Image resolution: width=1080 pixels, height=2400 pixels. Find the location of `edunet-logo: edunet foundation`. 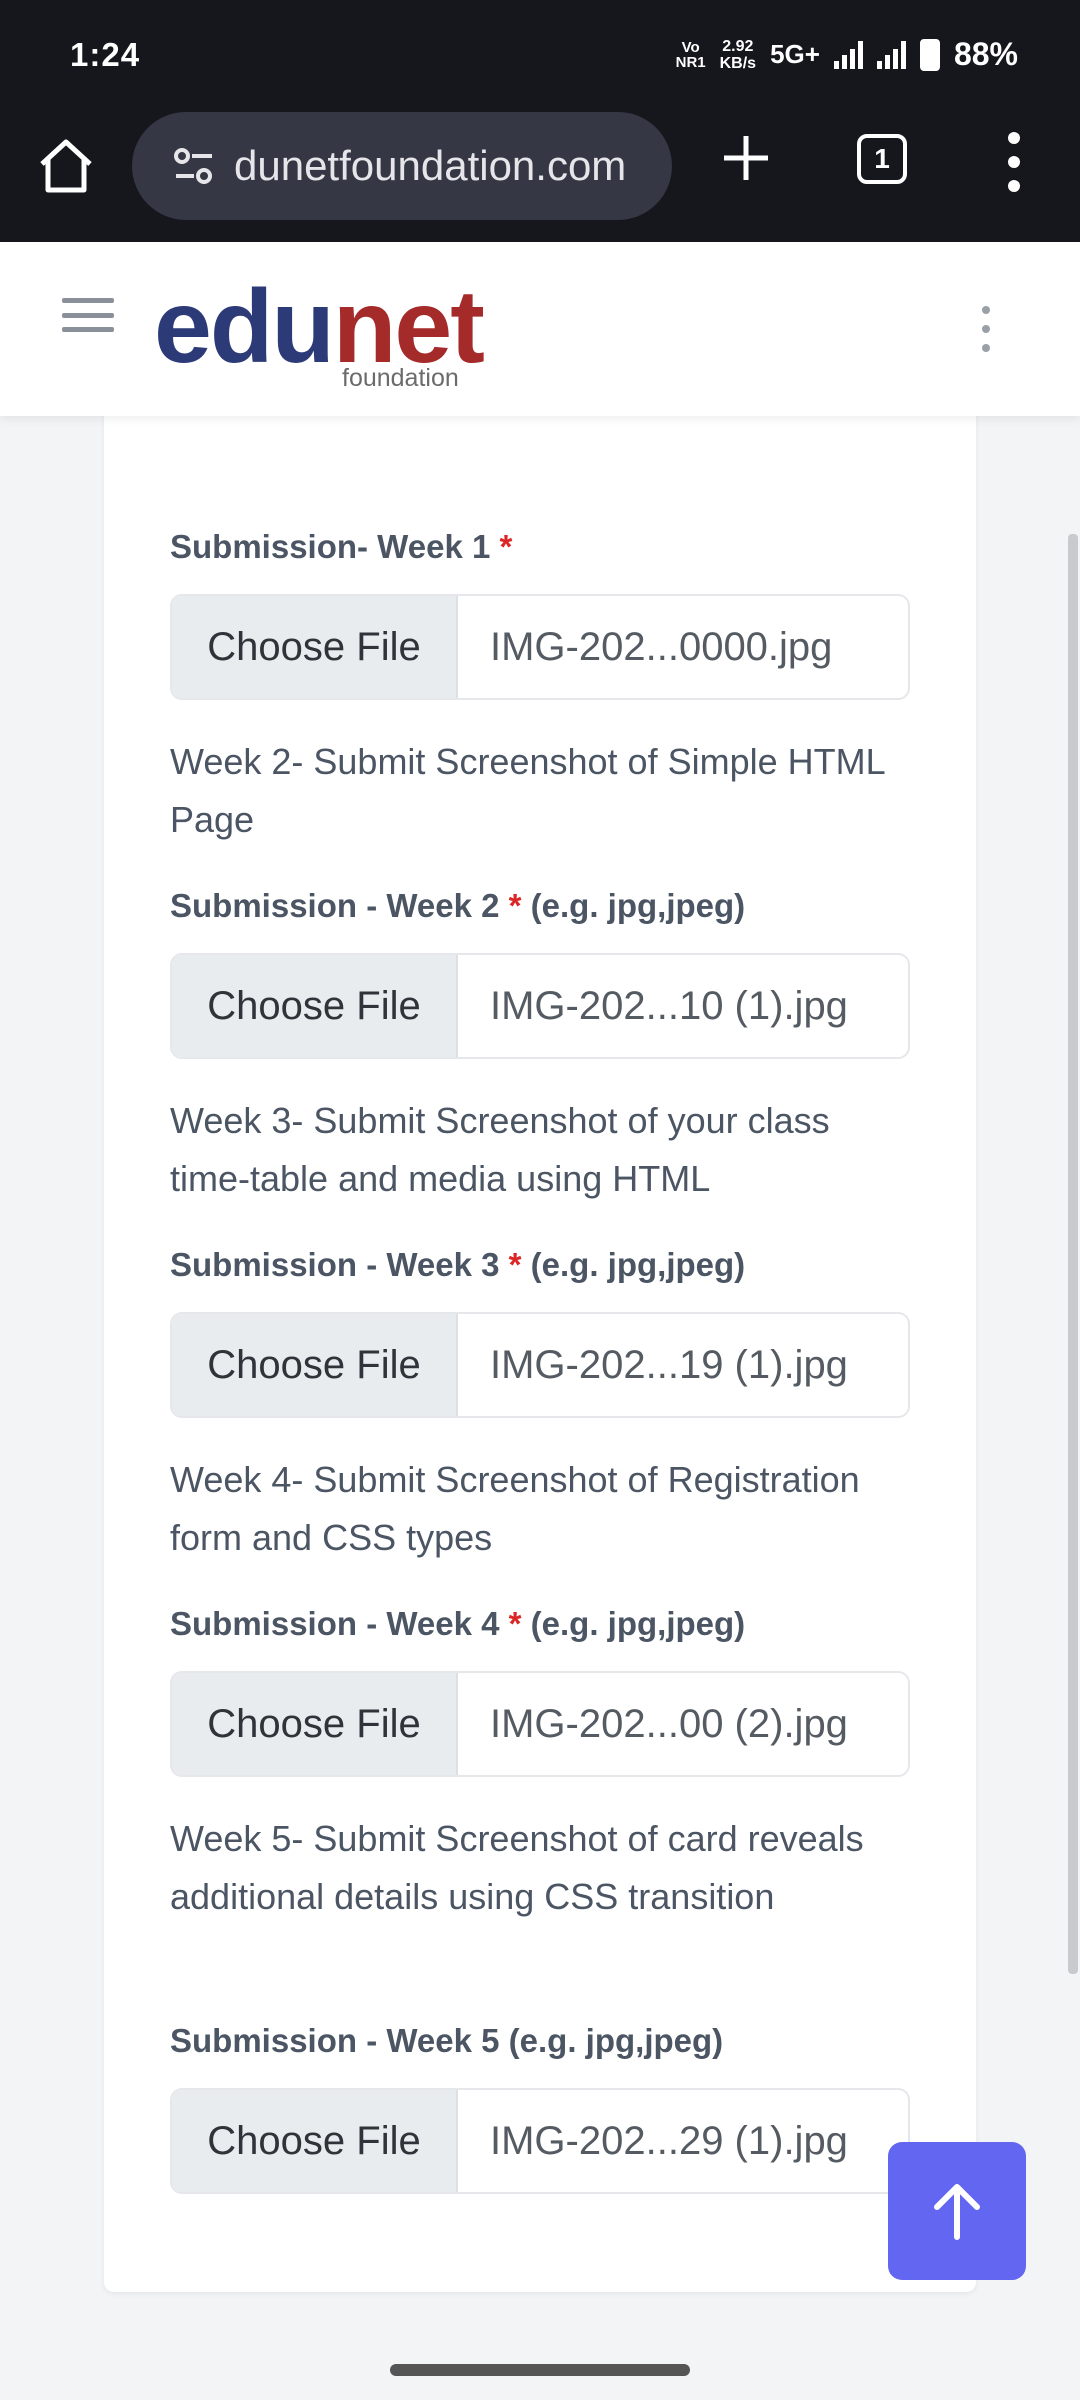

edunet-logo: edunet foundation is located at coordinates (324, 332).